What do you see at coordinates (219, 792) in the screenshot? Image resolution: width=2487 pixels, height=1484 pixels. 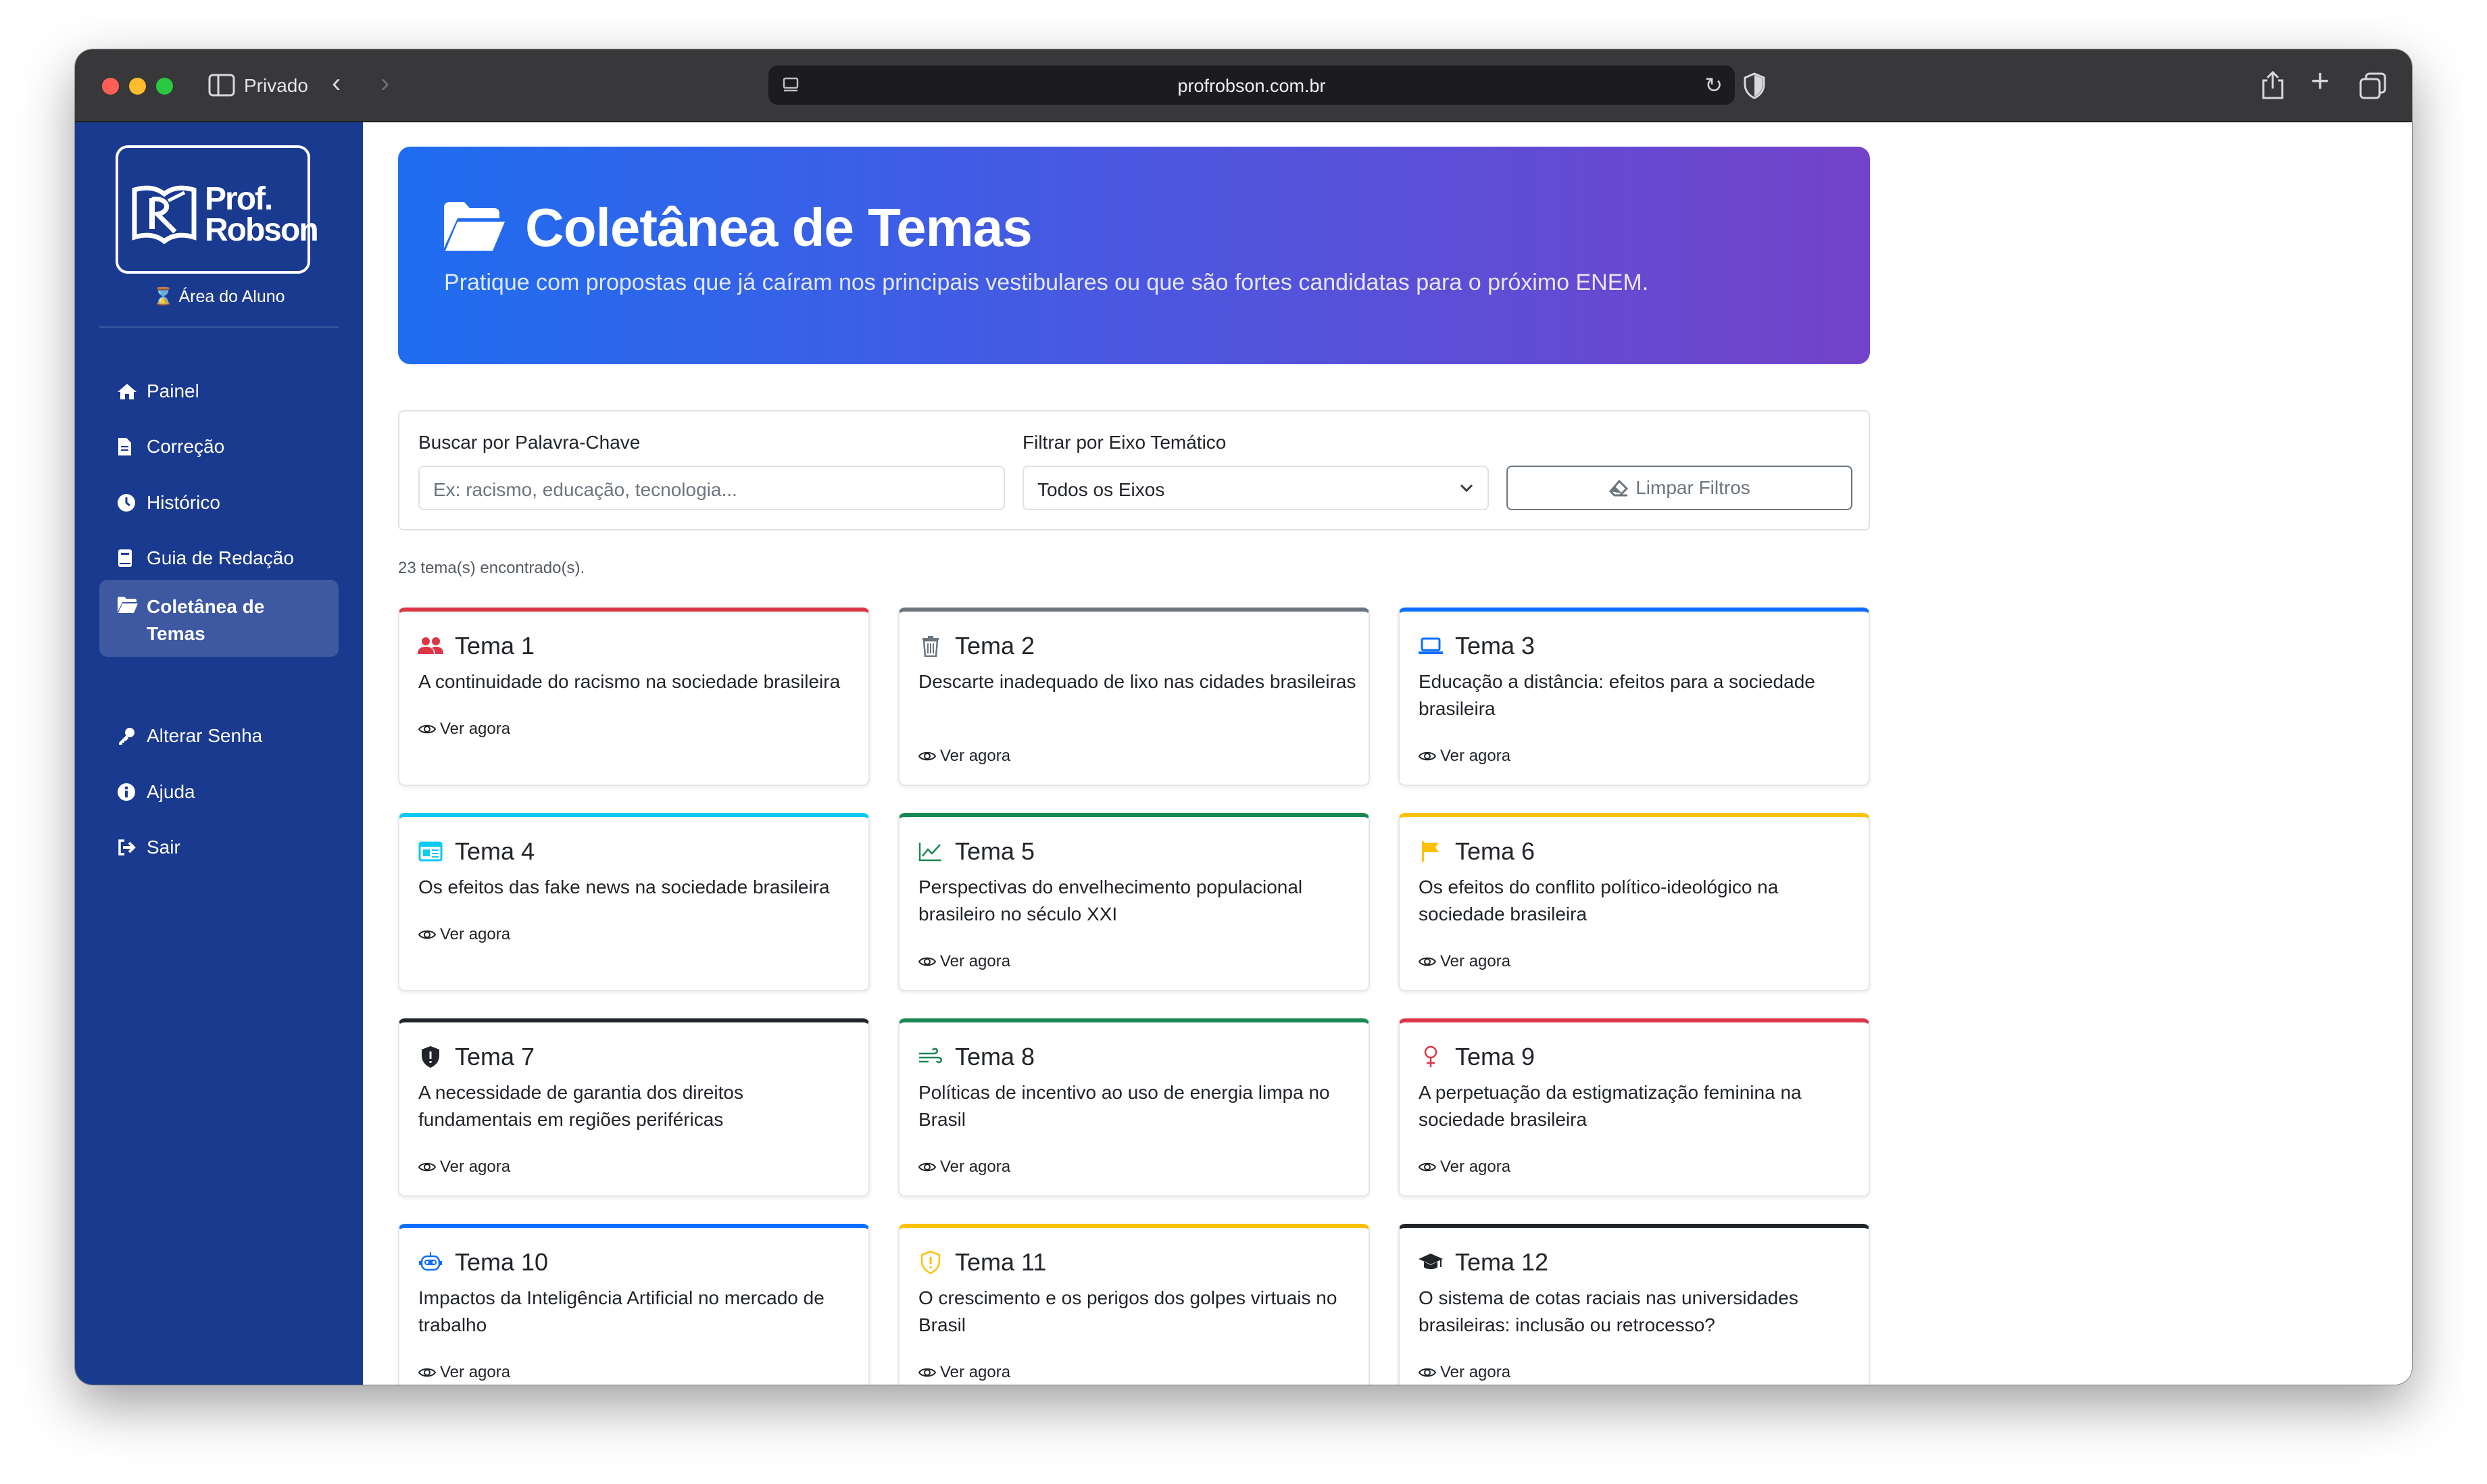 I see `sidebar-item-ajuda: Ajuda` at bounding box center [219, 792].